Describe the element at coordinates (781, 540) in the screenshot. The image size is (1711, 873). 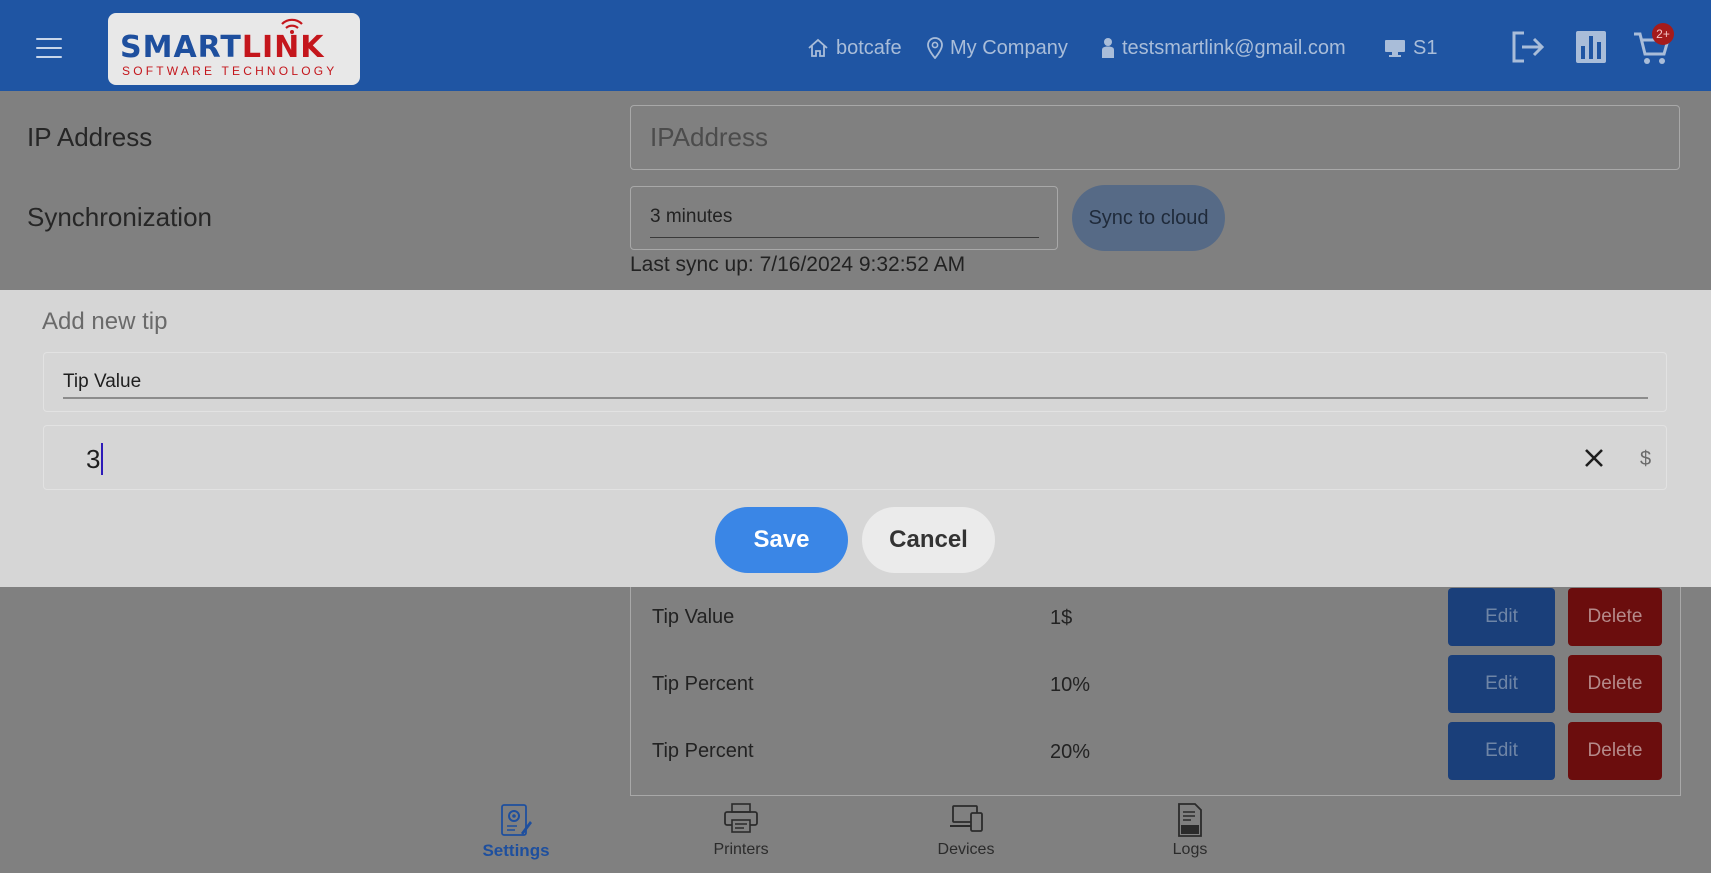
I see `save-button: Save` at that location.